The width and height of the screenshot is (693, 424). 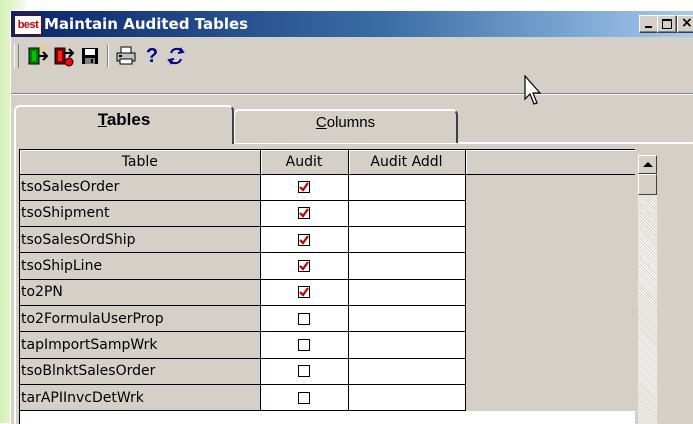 I want to click on toolbar-separator, so click(x=108, y=56).